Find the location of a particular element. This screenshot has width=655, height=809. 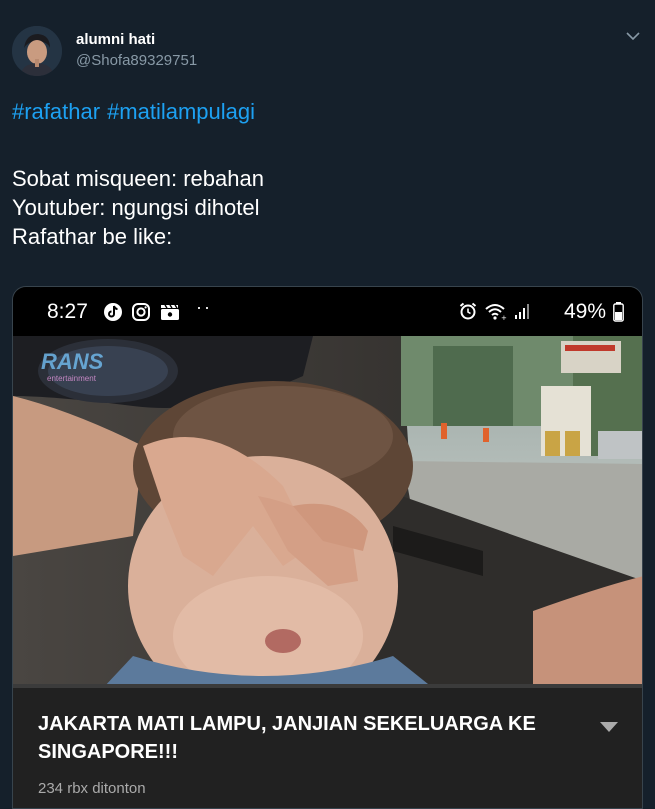

user-handle: @Shofa89329751 is located at coordinates (136, 60).